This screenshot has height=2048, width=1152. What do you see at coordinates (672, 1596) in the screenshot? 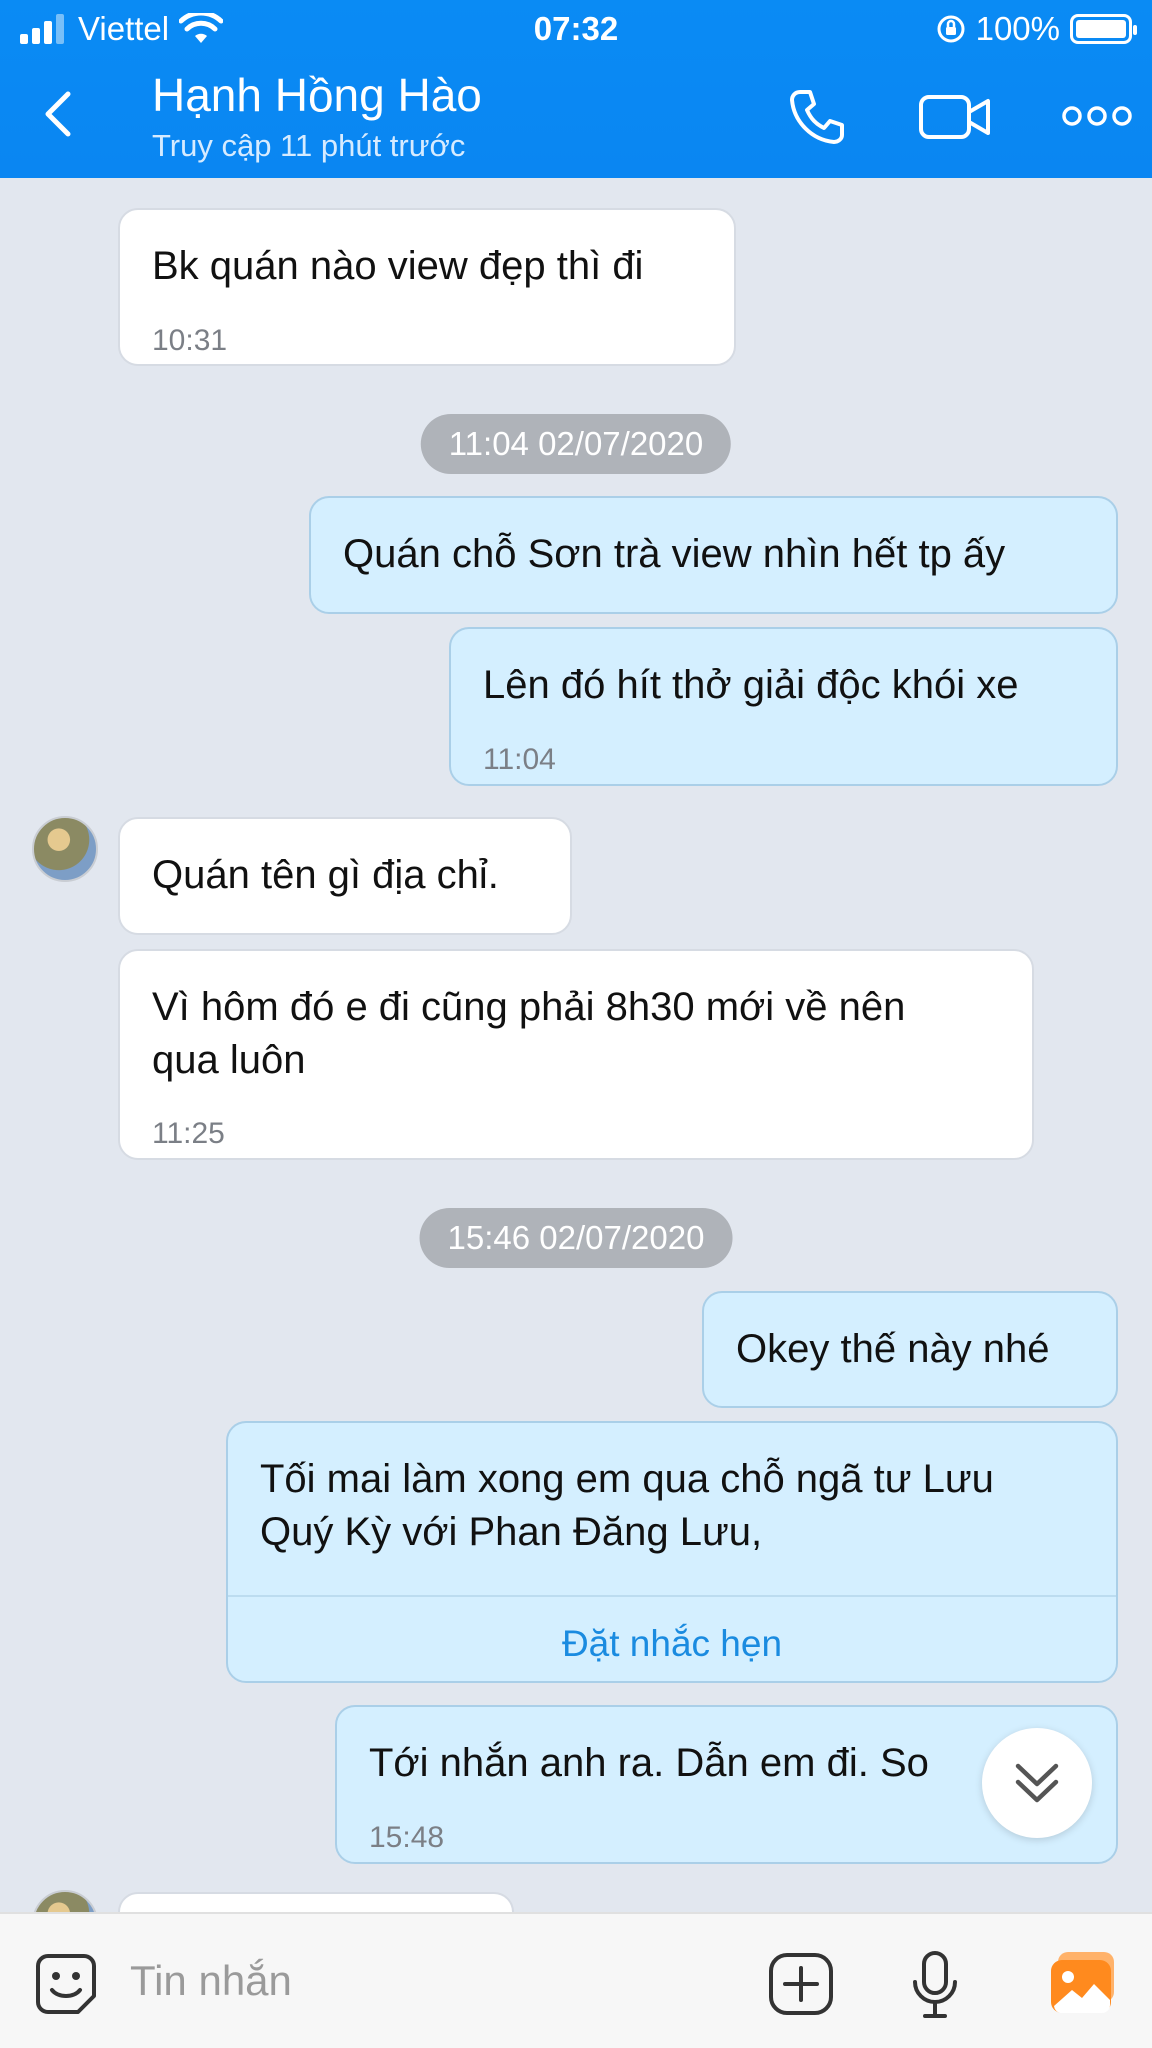
I see `bubble-divider` at bounding box center [672, 1596].